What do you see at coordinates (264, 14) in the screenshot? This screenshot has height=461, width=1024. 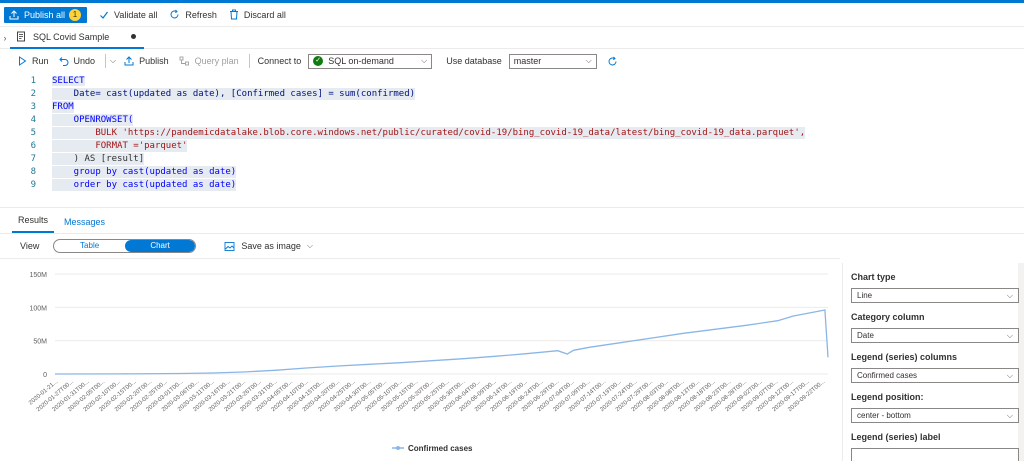 I see `discard-all-label: Discard all` at bounding box center [264, 14].